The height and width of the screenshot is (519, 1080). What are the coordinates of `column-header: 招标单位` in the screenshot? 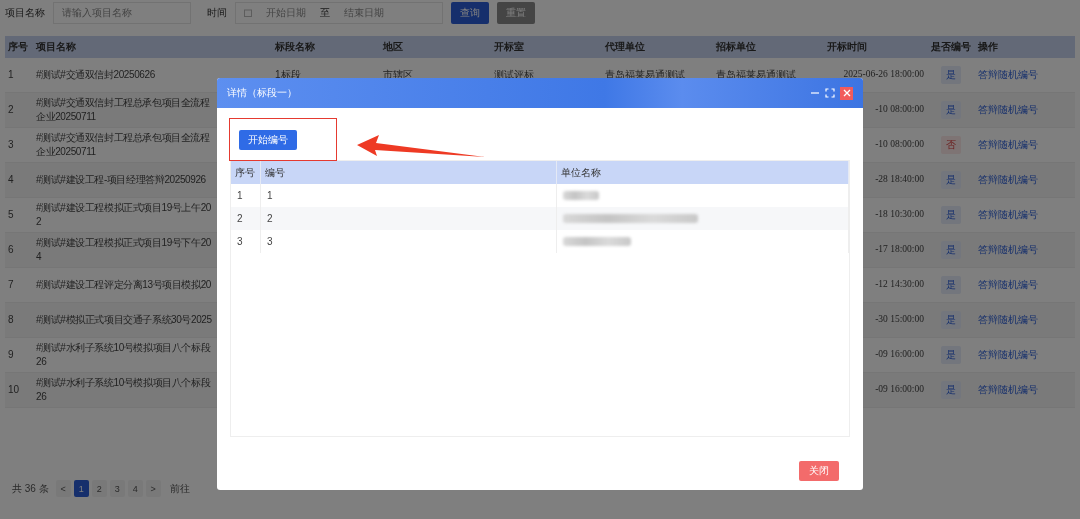 It's located at (736, 47).